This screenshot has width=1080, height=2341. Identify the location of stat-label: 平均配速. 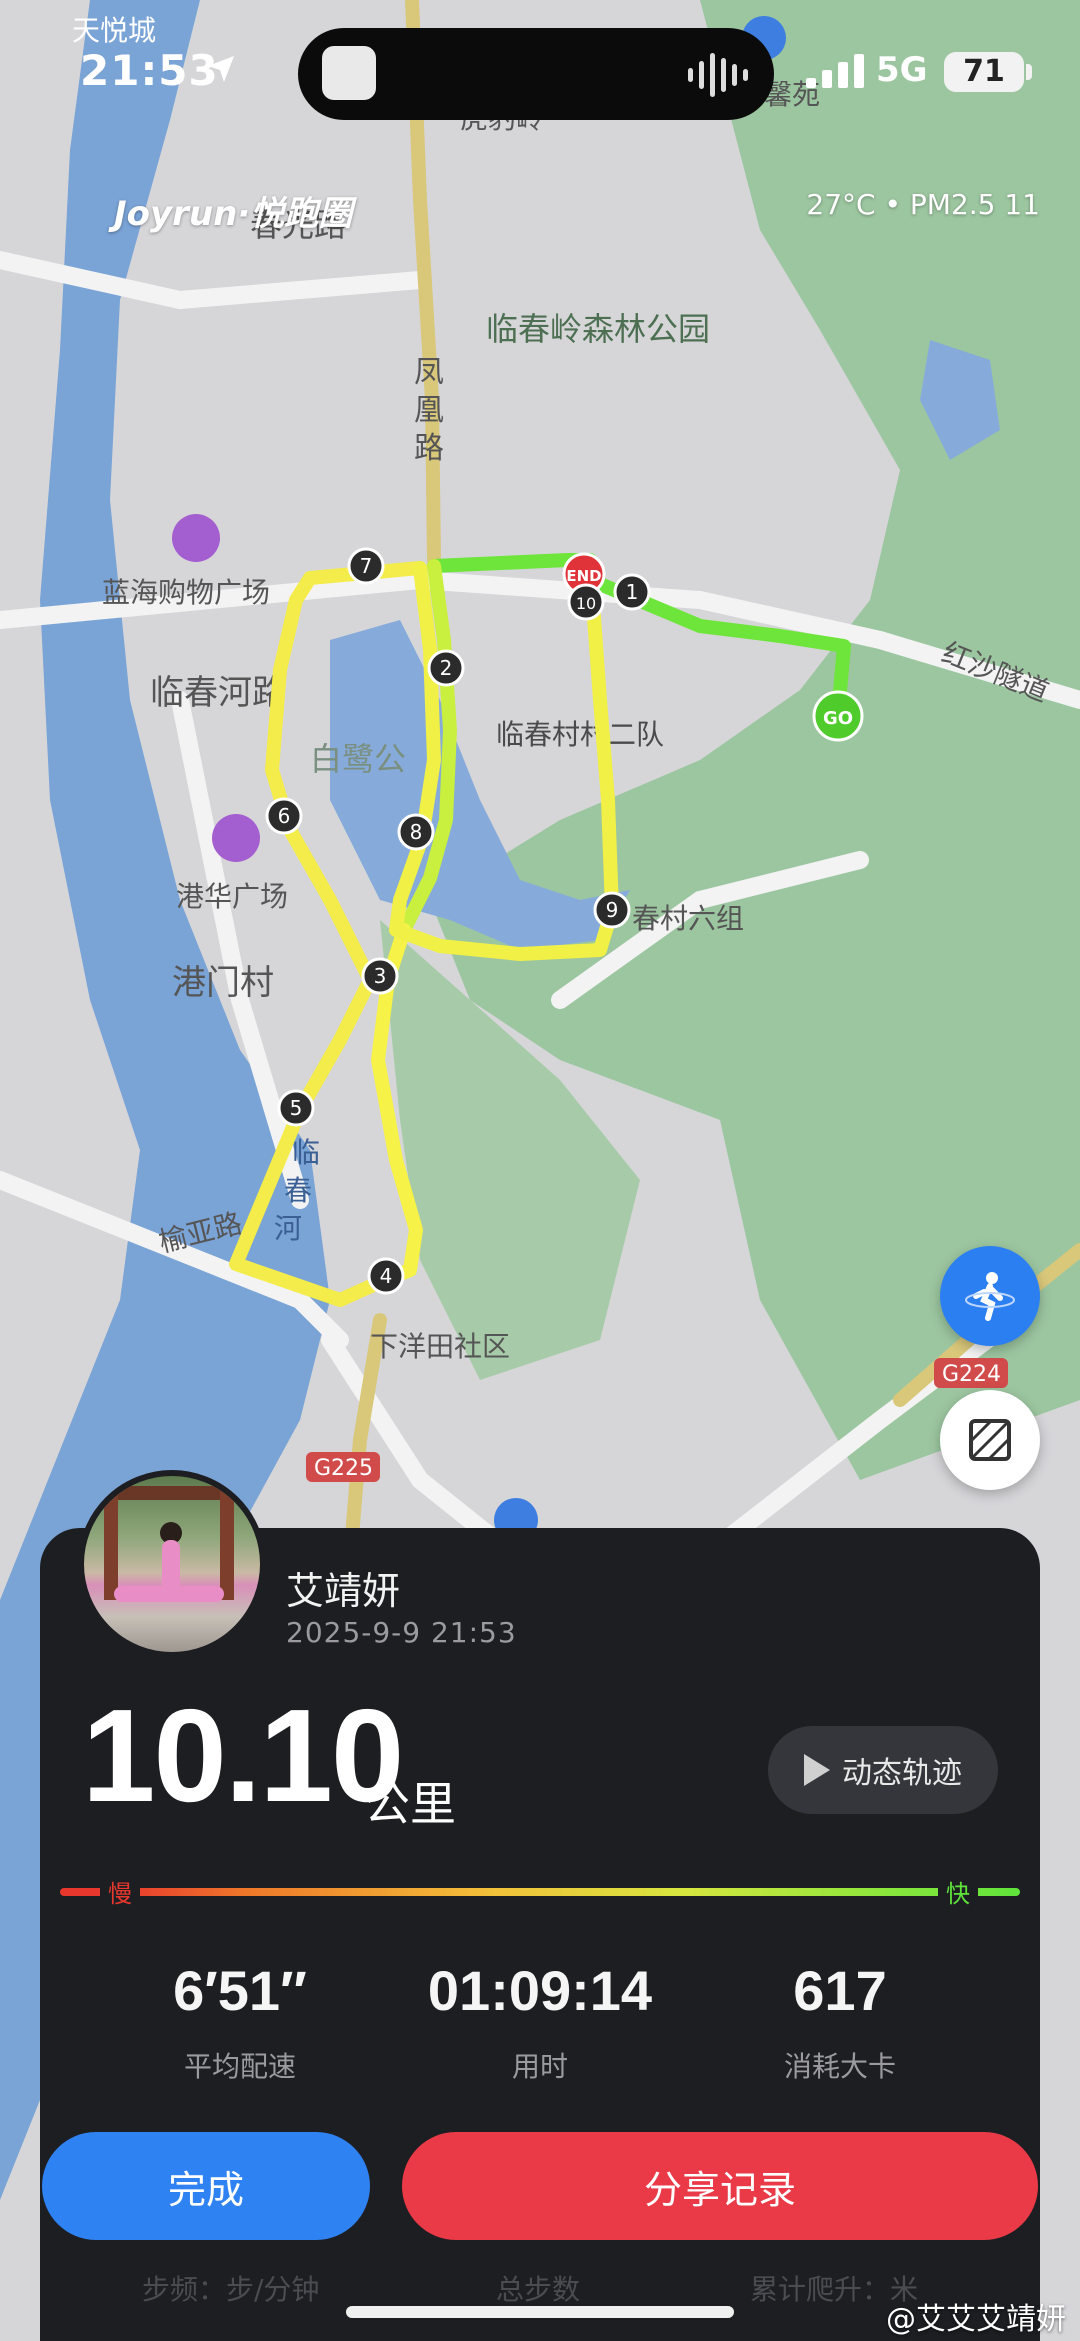
(239, 2066).